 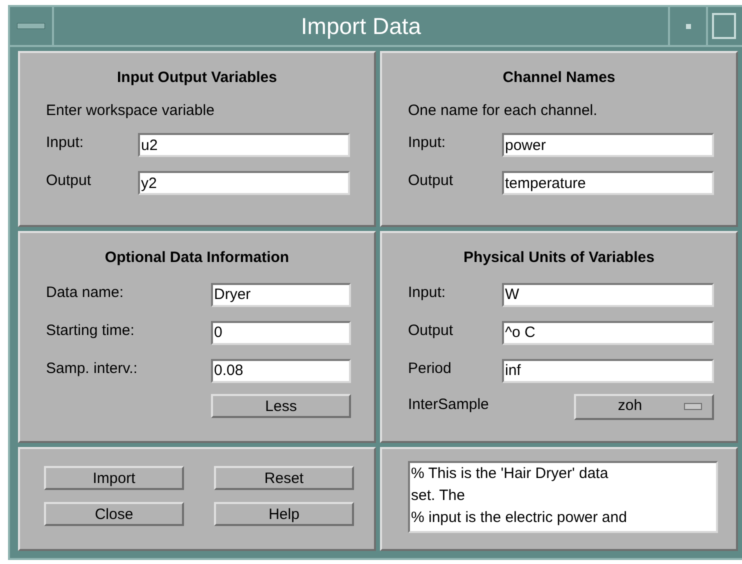 I want to click on field-label: InterSample, so click(x=449, y=404).